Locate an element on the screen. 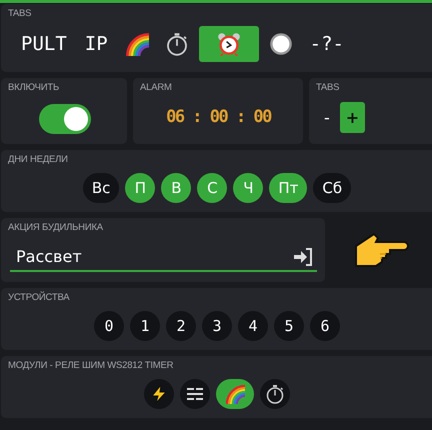 Image resolution: width=432 pixels, height=430 pixels. tab: -?- is located at coordinates (326, 44).